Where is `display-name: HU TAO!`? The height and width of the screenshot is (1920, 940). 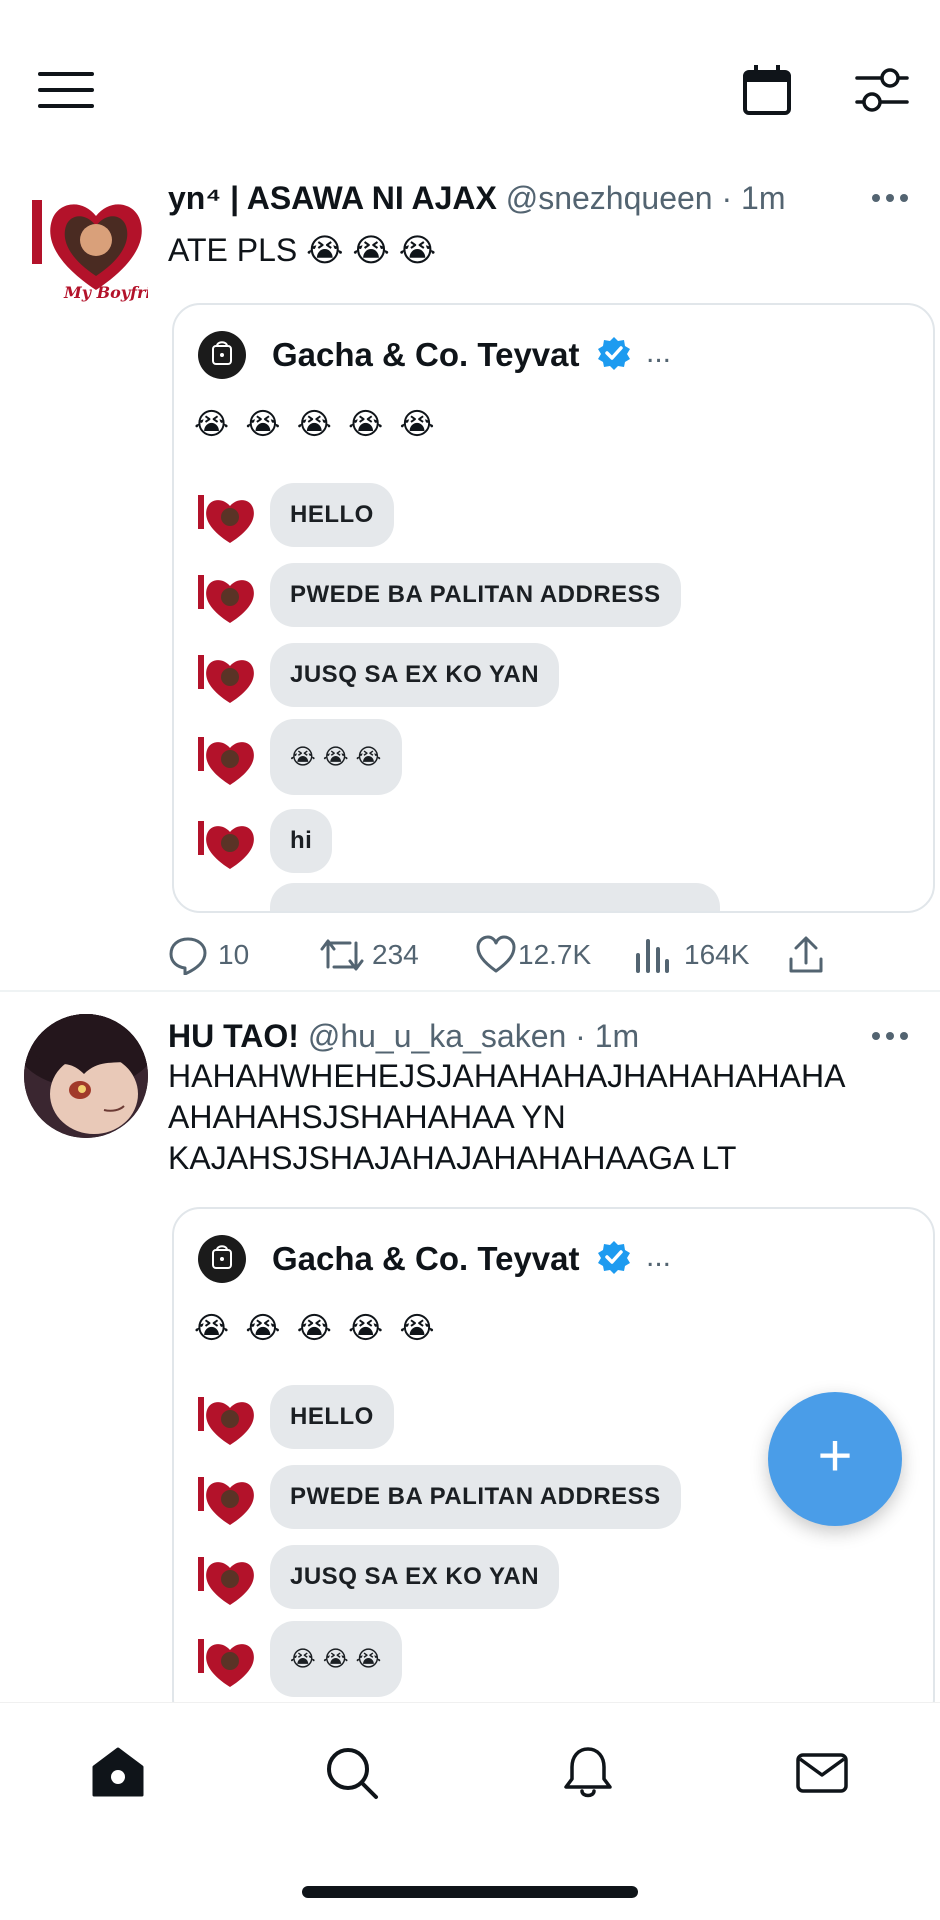
display-name: HU TAO! is located at coordinates (233, 1036).